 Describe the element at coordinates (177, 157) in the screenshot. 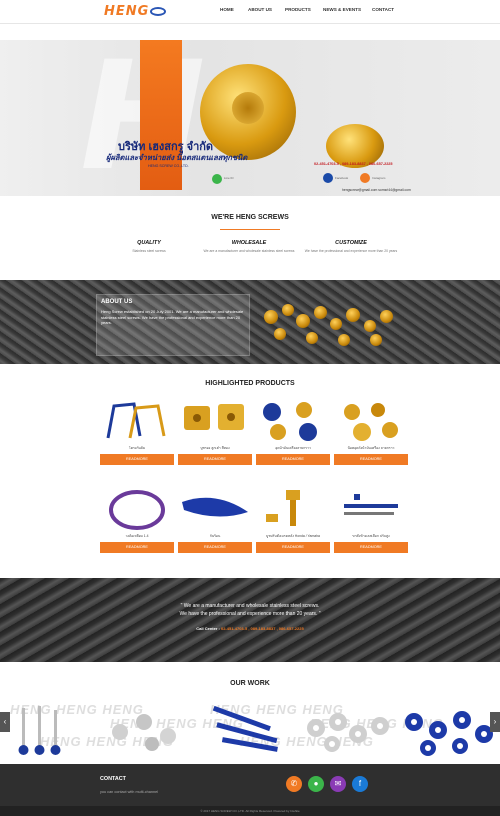

I see `hero-tagline: ผู้ผลิตและจำหน่ายส่ง น๊อตสแตนเลสทุกชนิด` at that location.